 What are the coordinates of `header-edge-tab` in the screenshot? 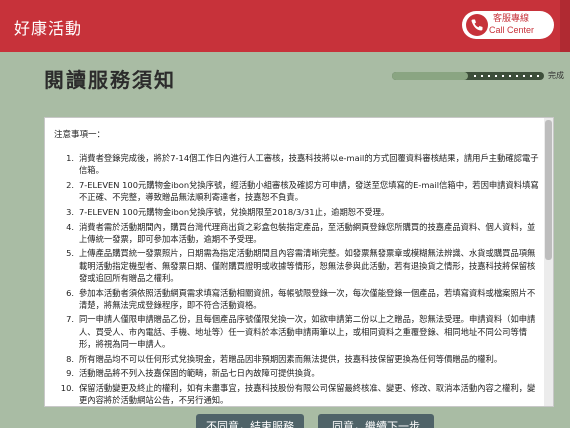 It's located at (565, 26).